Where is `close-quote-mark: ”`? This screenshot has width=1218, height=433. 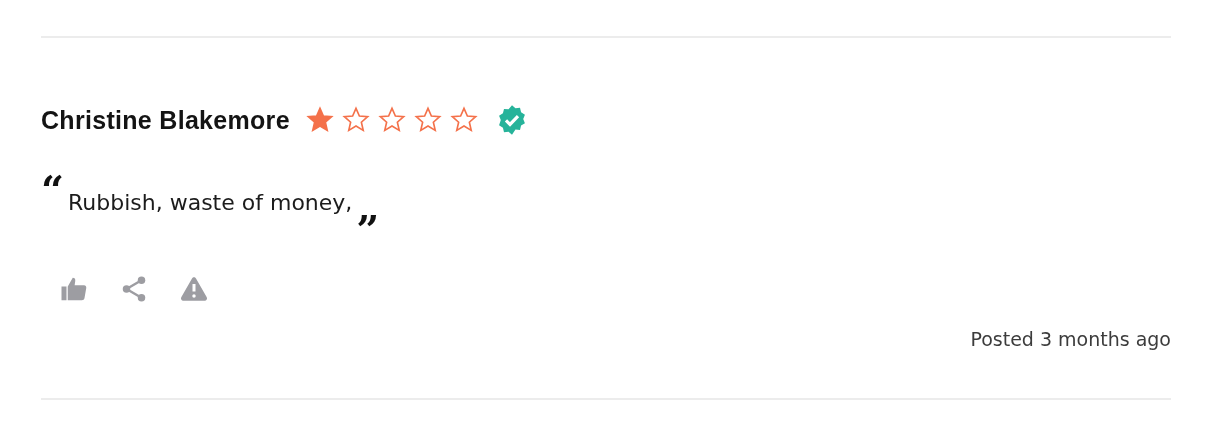
close-quote-mark: ” is located at coordinates (368, 230).